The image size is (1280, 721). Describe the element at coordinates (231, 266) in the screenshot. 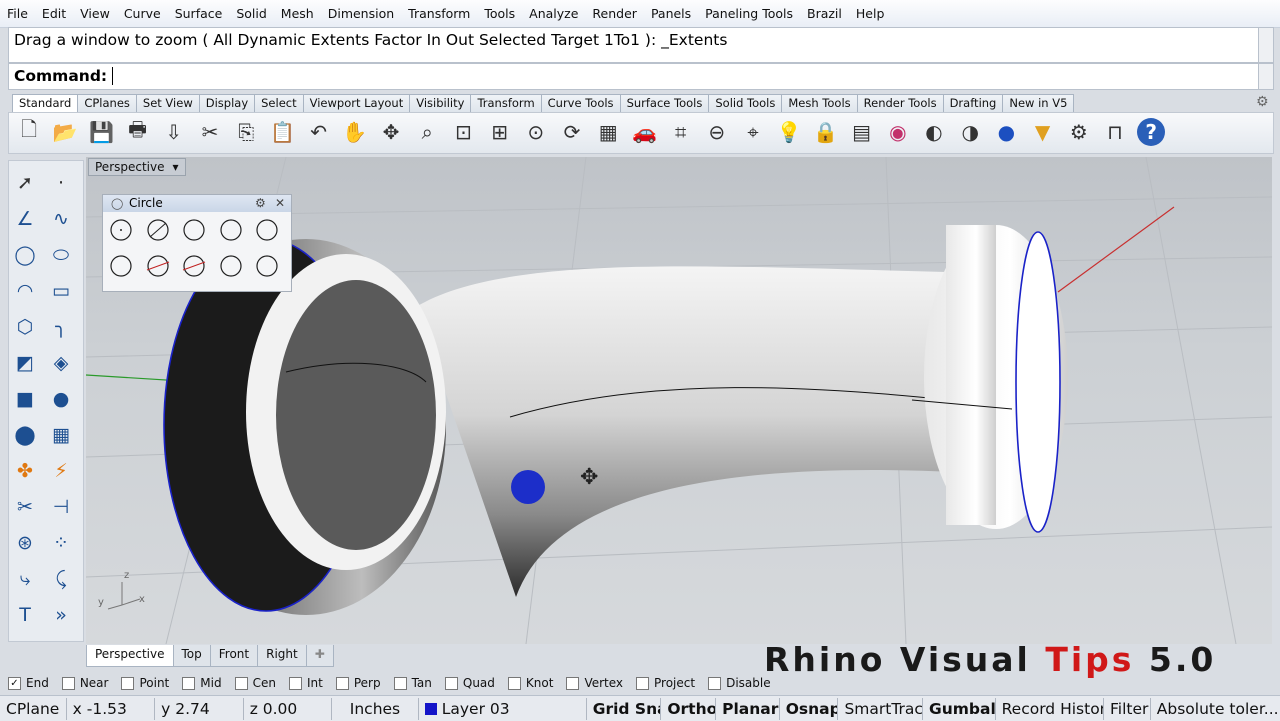

I see `circle-fit-points-icon` at that location.